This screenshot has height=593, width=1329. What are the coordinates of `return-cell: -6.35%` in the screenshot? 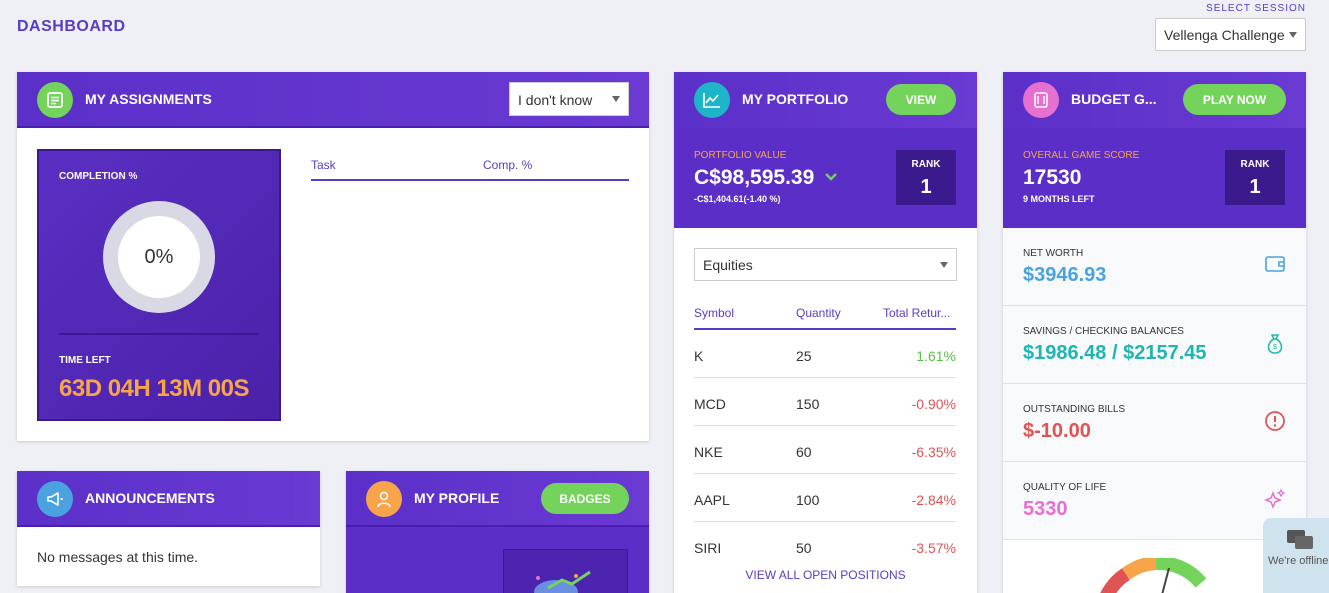 It's located at (933, 452).